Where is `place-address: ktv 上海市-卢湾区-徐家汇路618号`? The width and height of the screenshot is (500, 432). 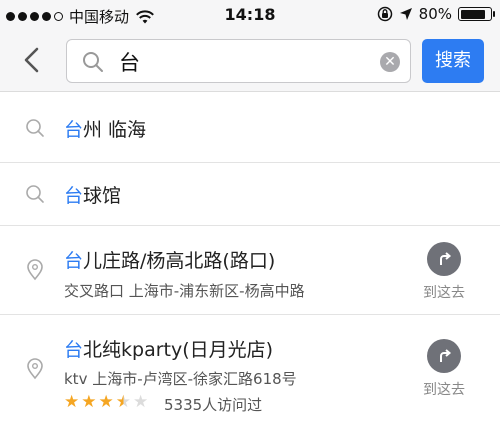
place-address: ktv 上海市-卢湾区-徐家汇路618号 is located at coordinates (180, 379).